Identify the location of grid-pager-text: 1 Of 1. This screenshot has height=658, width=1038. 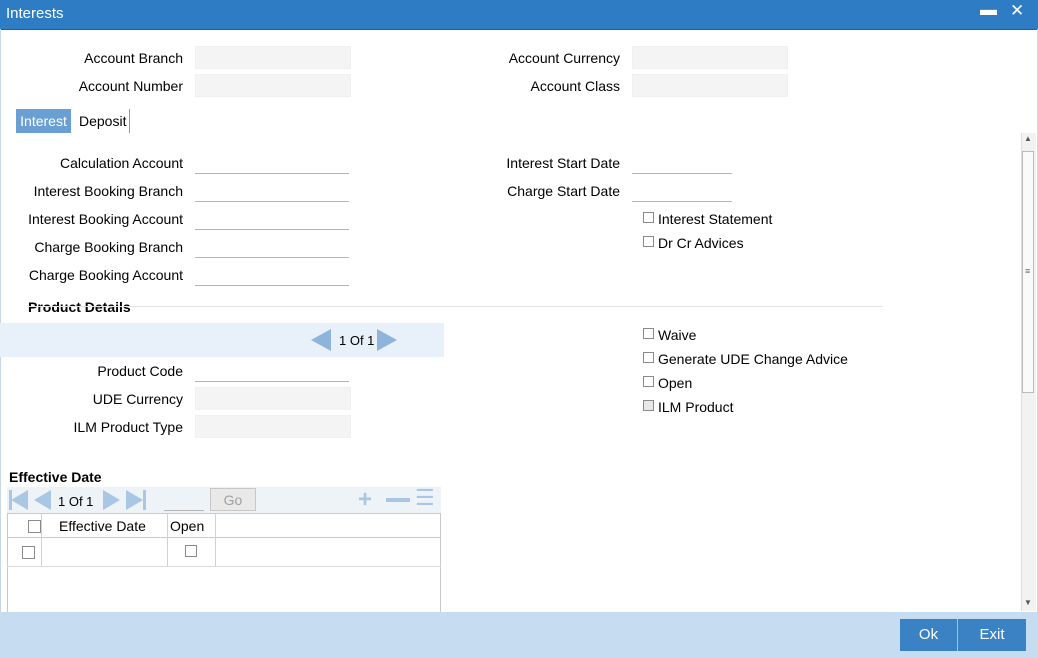
(76, 501).